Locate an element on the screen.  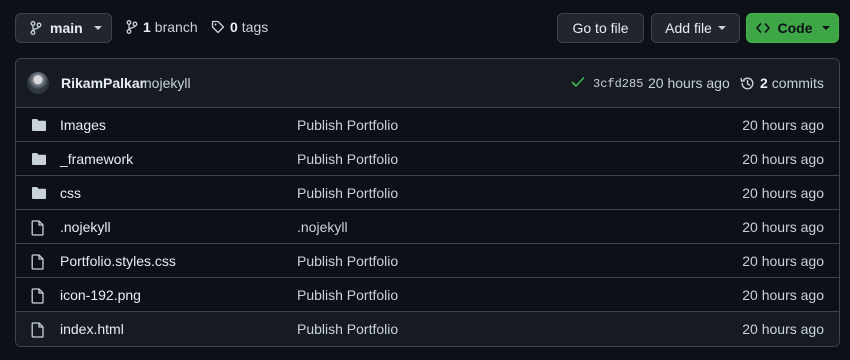
file-row: index.html Publish Portfolio 20 hours ago is located at coordinates (427, 329).